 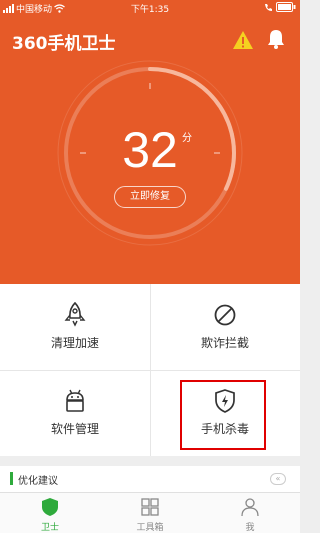 I want to click on grid-icon, so click(x=150, y=507).